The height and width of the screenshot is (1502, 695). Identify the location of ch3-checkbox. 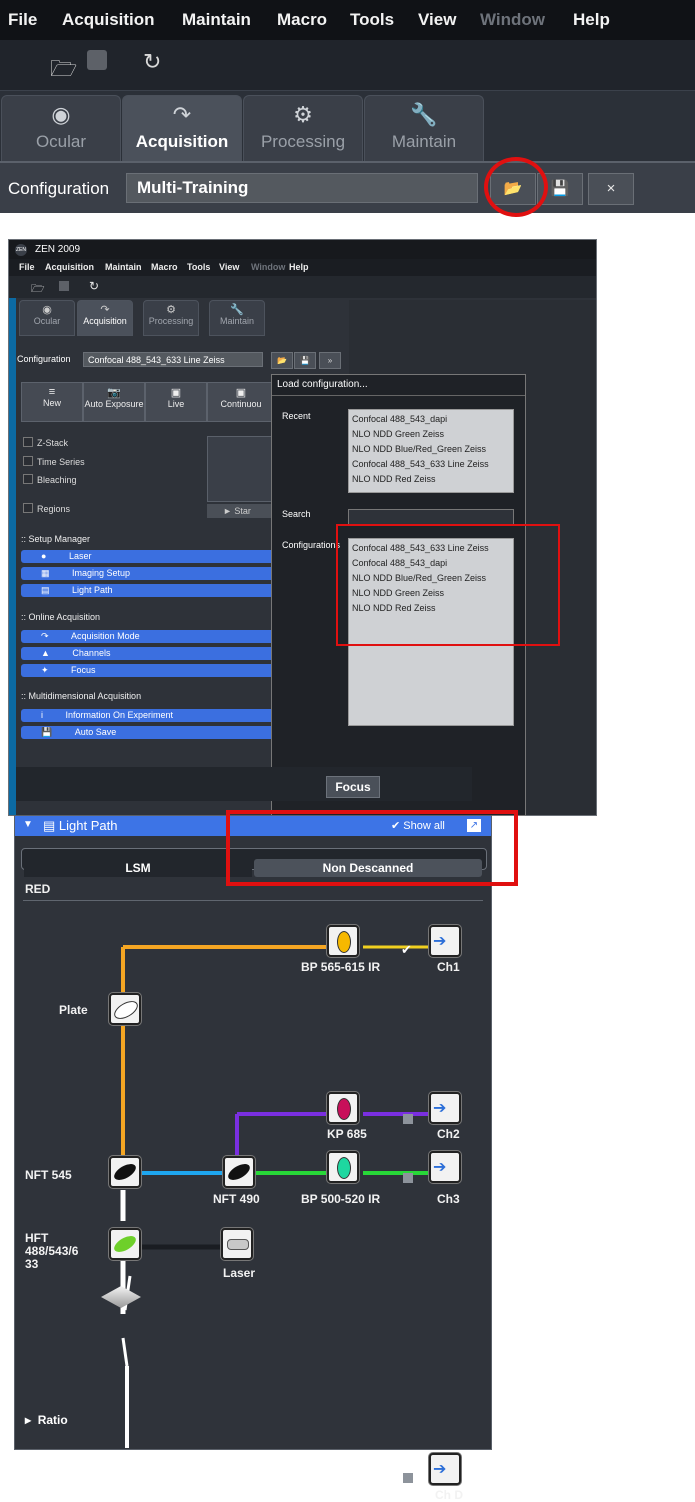
(408, 1178).